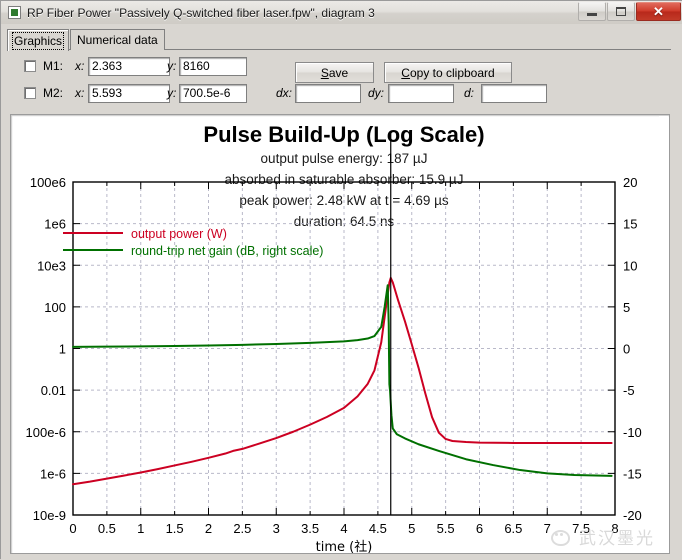  What do you see at coordinates (626, 307) in the screenshot?
I see `y-axis-right-tick-label: 5` at bounding box center [626, 307].